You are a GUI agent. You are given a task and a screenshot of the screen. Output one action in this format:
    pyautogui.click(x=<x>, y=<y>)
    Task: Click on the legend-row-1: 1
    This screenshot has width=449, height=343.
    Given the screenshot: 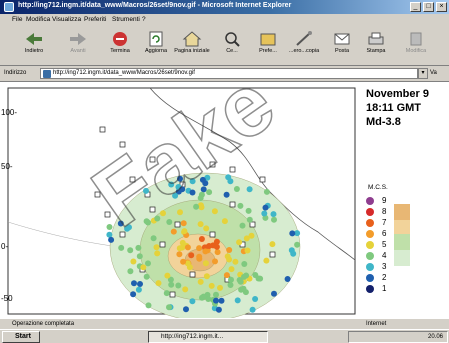 What is the action you would take?
    pyautogui.click(x=386, y=289)
    